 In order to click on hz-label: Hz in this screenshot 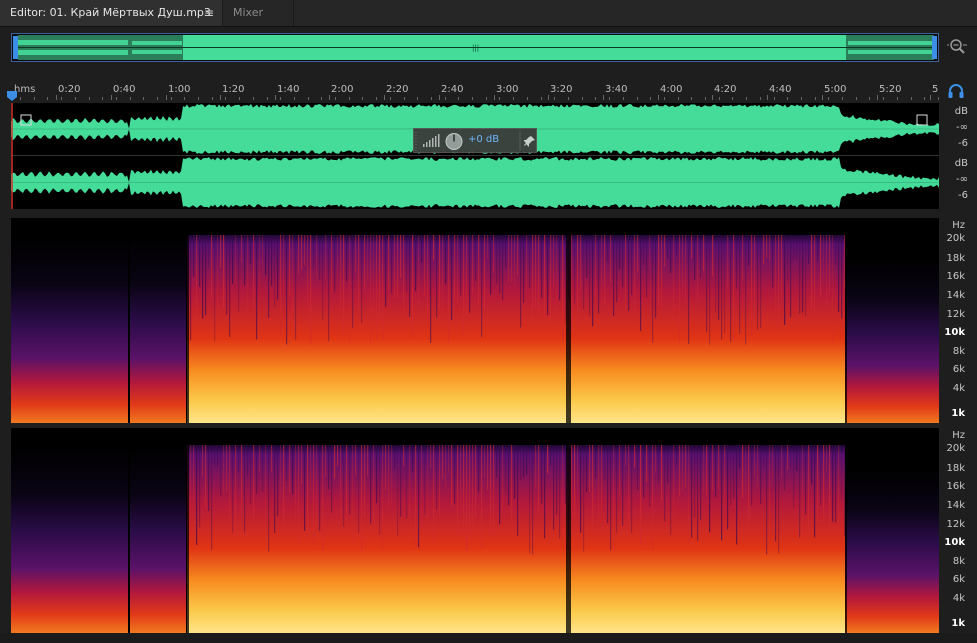, I will do `click(958, 435)`.